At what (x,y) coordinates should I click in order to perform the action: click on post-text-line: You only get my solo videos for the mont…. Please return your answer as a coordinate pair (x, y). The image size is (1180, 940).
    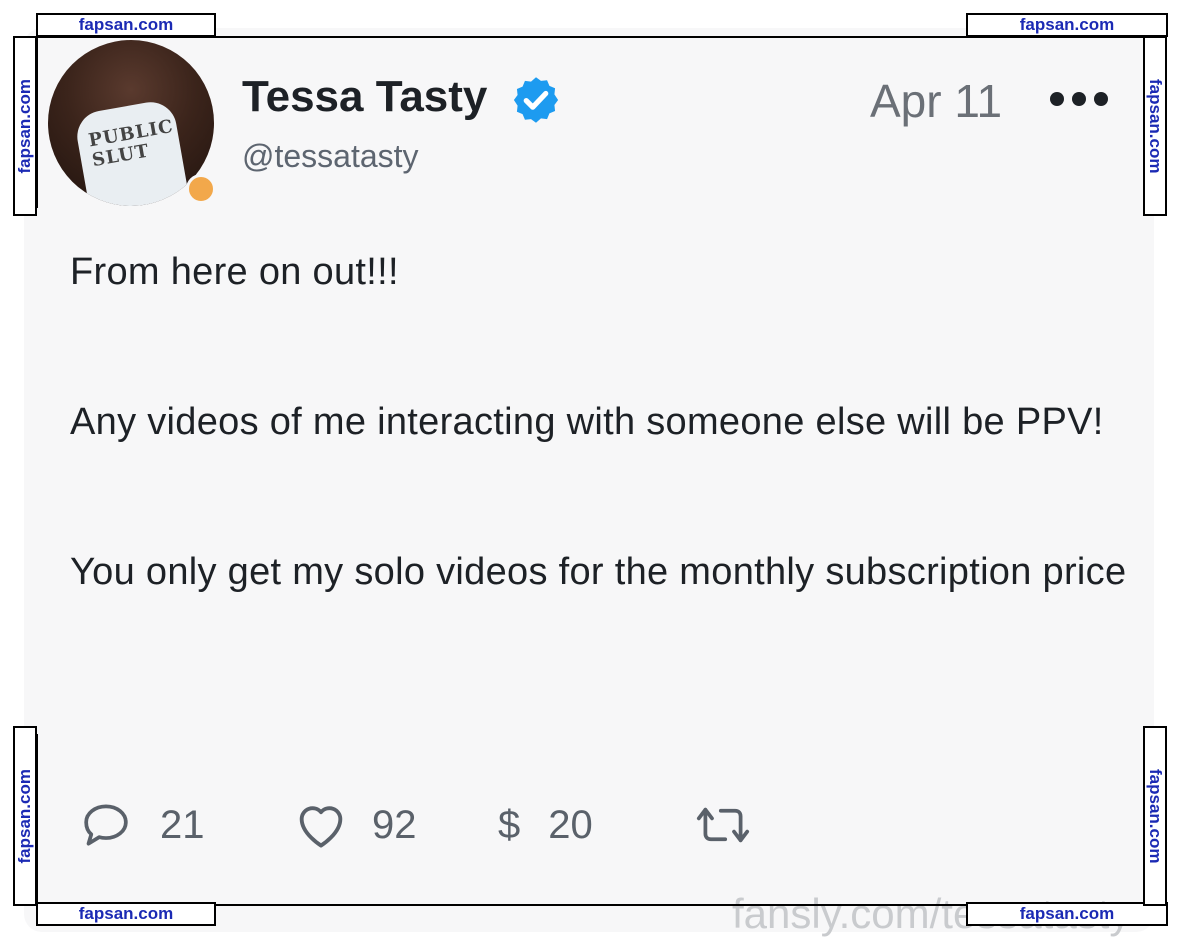
    Looking at the image, I should click on (598, 572).